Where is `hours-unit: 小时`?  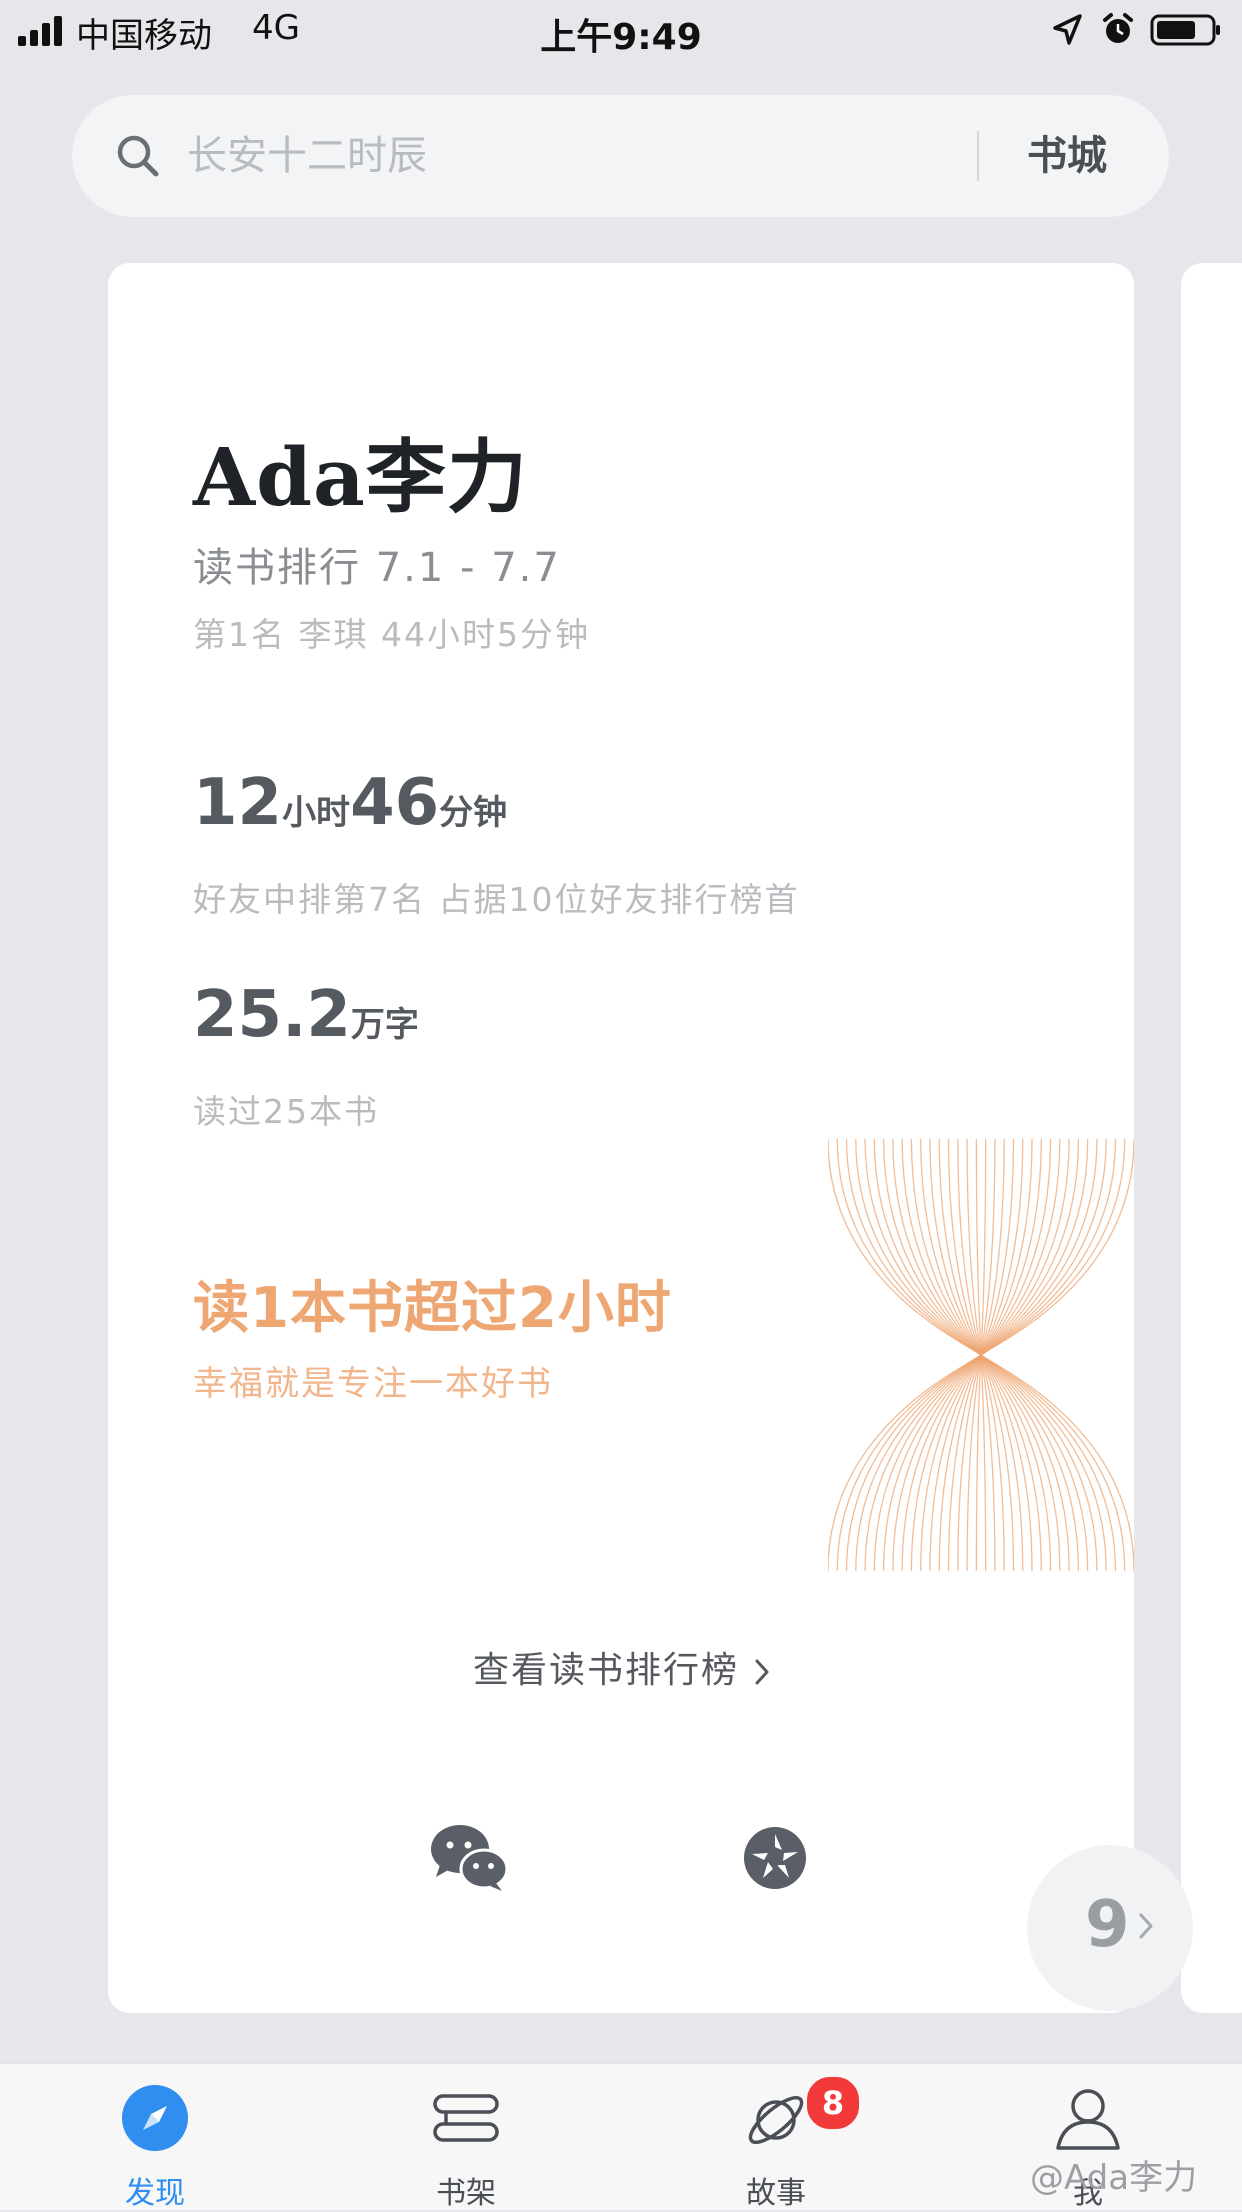 hours-unit: 小时 is located at coordinates (316, 813).